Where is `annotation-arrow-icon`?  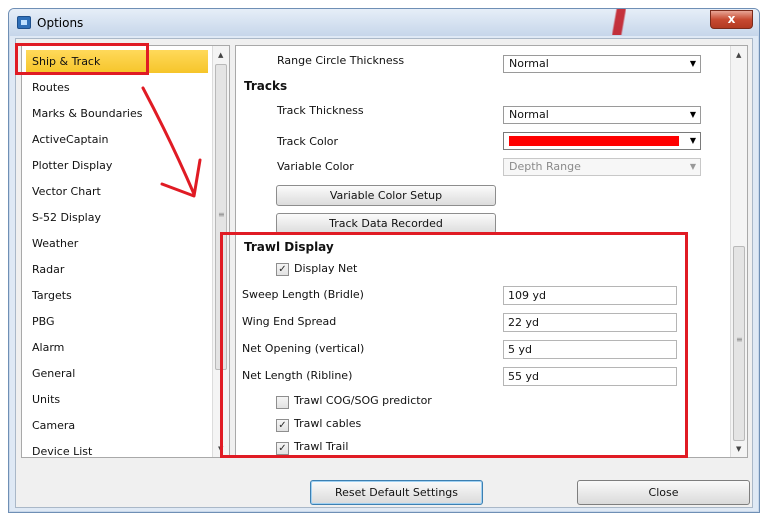 annotation-arrow-icon is located at coordinates (171, 142).